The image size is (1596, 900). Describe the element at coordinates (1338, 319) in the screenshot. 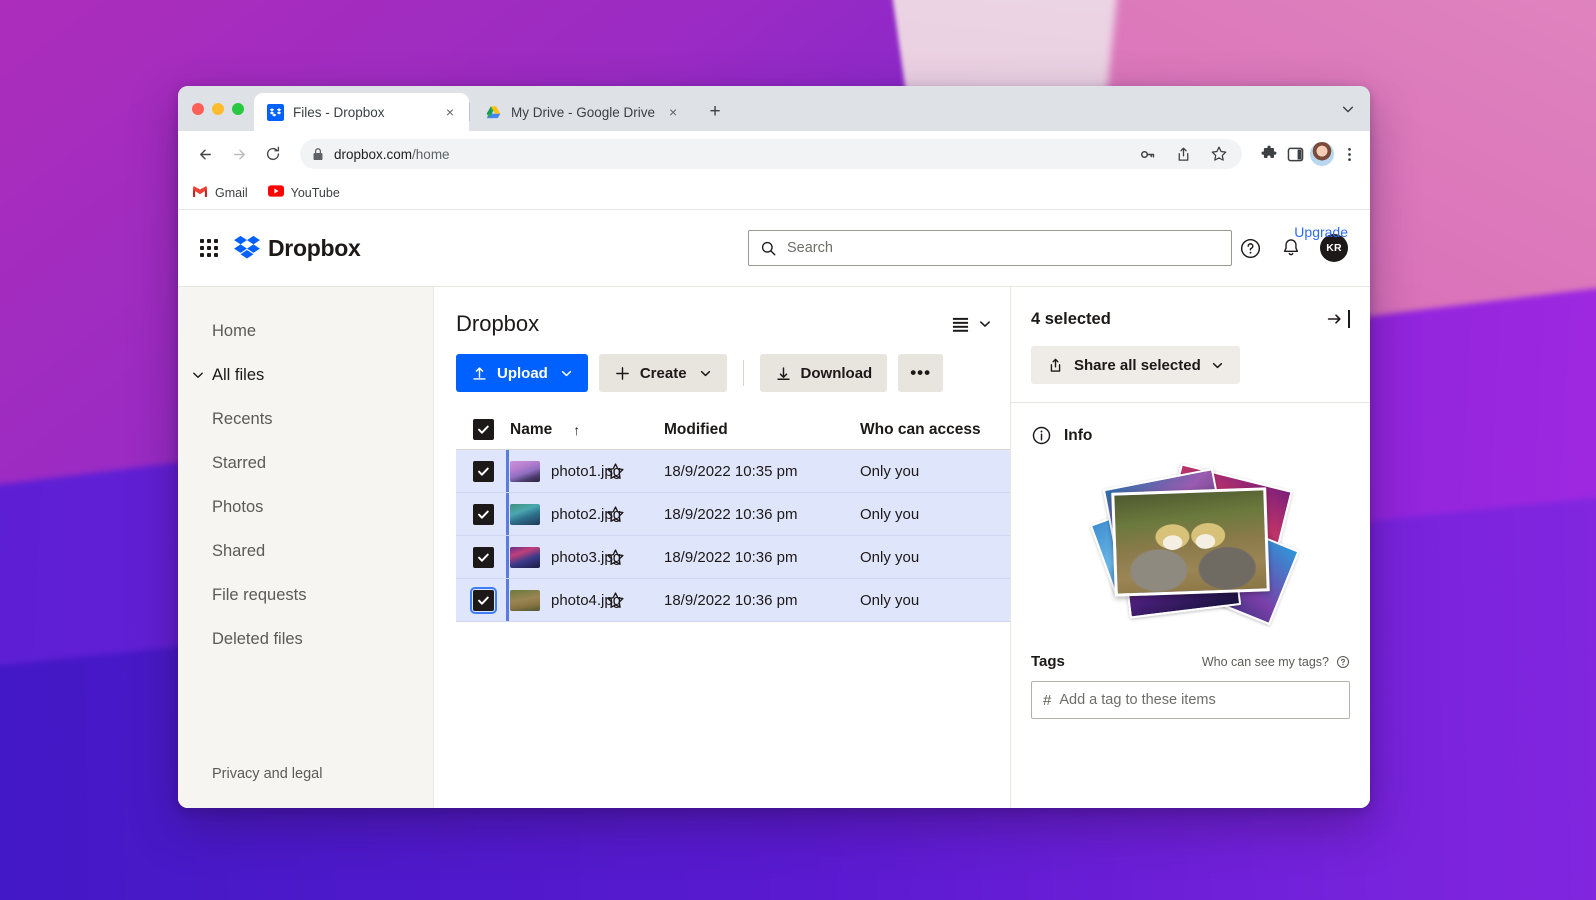

I see `collapse-panel-right-icon` at that location.